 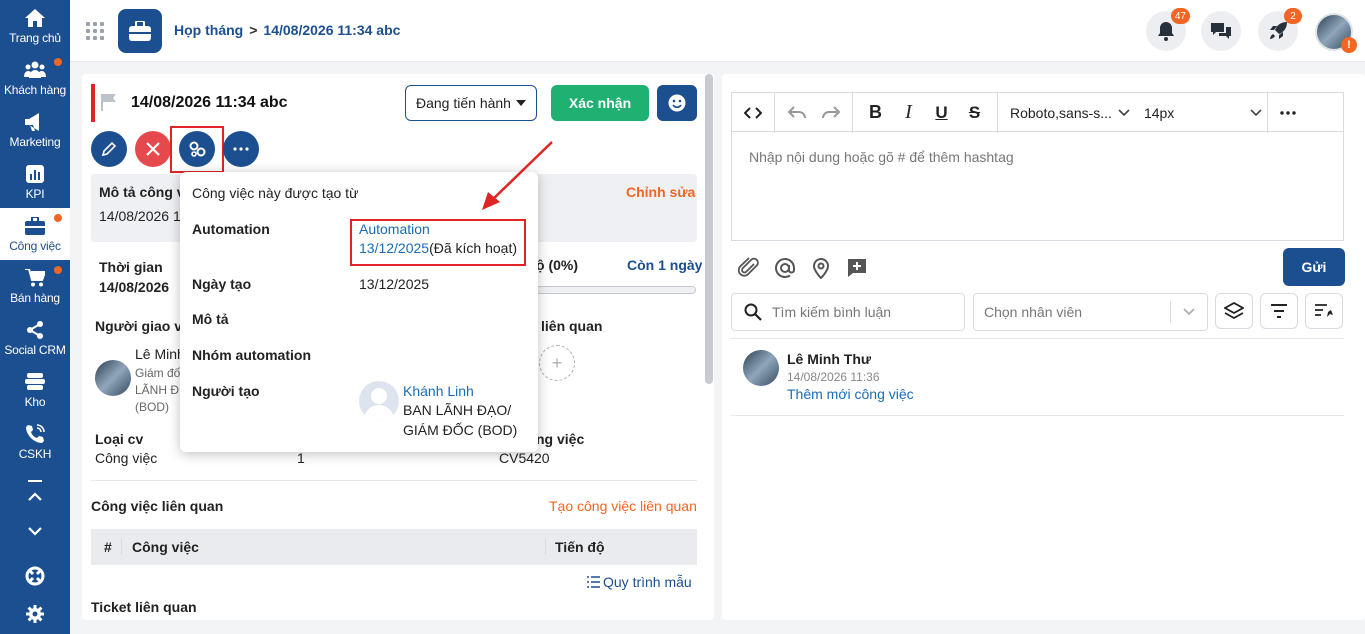 What do you see at coordinates (35, 481) in the screenshot?
I see `sidebar-divider` at bounding box center [35, 481].